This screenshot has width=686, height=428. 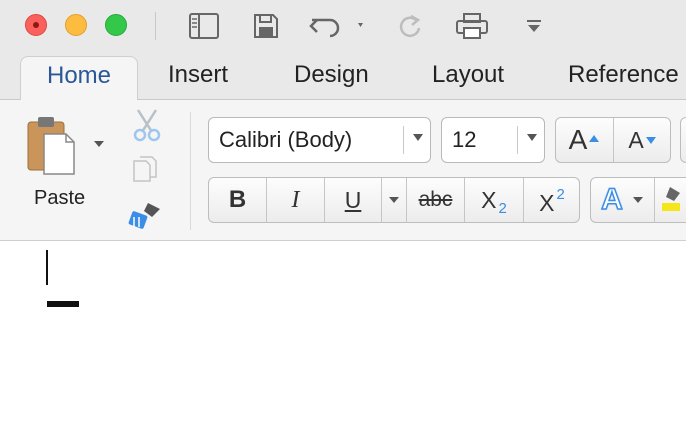 I want to click on font-size-buttons: A A, so click(x=613, y=140).